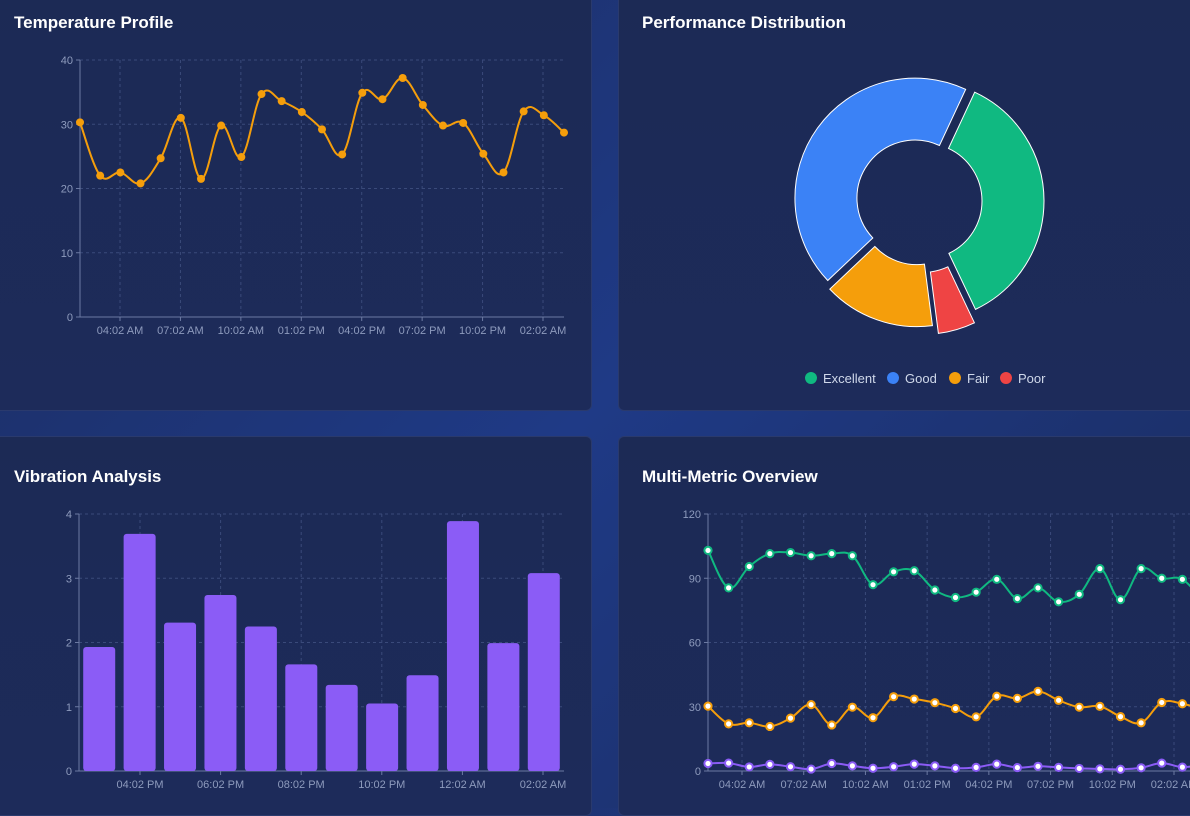 This screenshot has width=1190, height=816. I want to click on pie-slice-good, so click(880, 179).